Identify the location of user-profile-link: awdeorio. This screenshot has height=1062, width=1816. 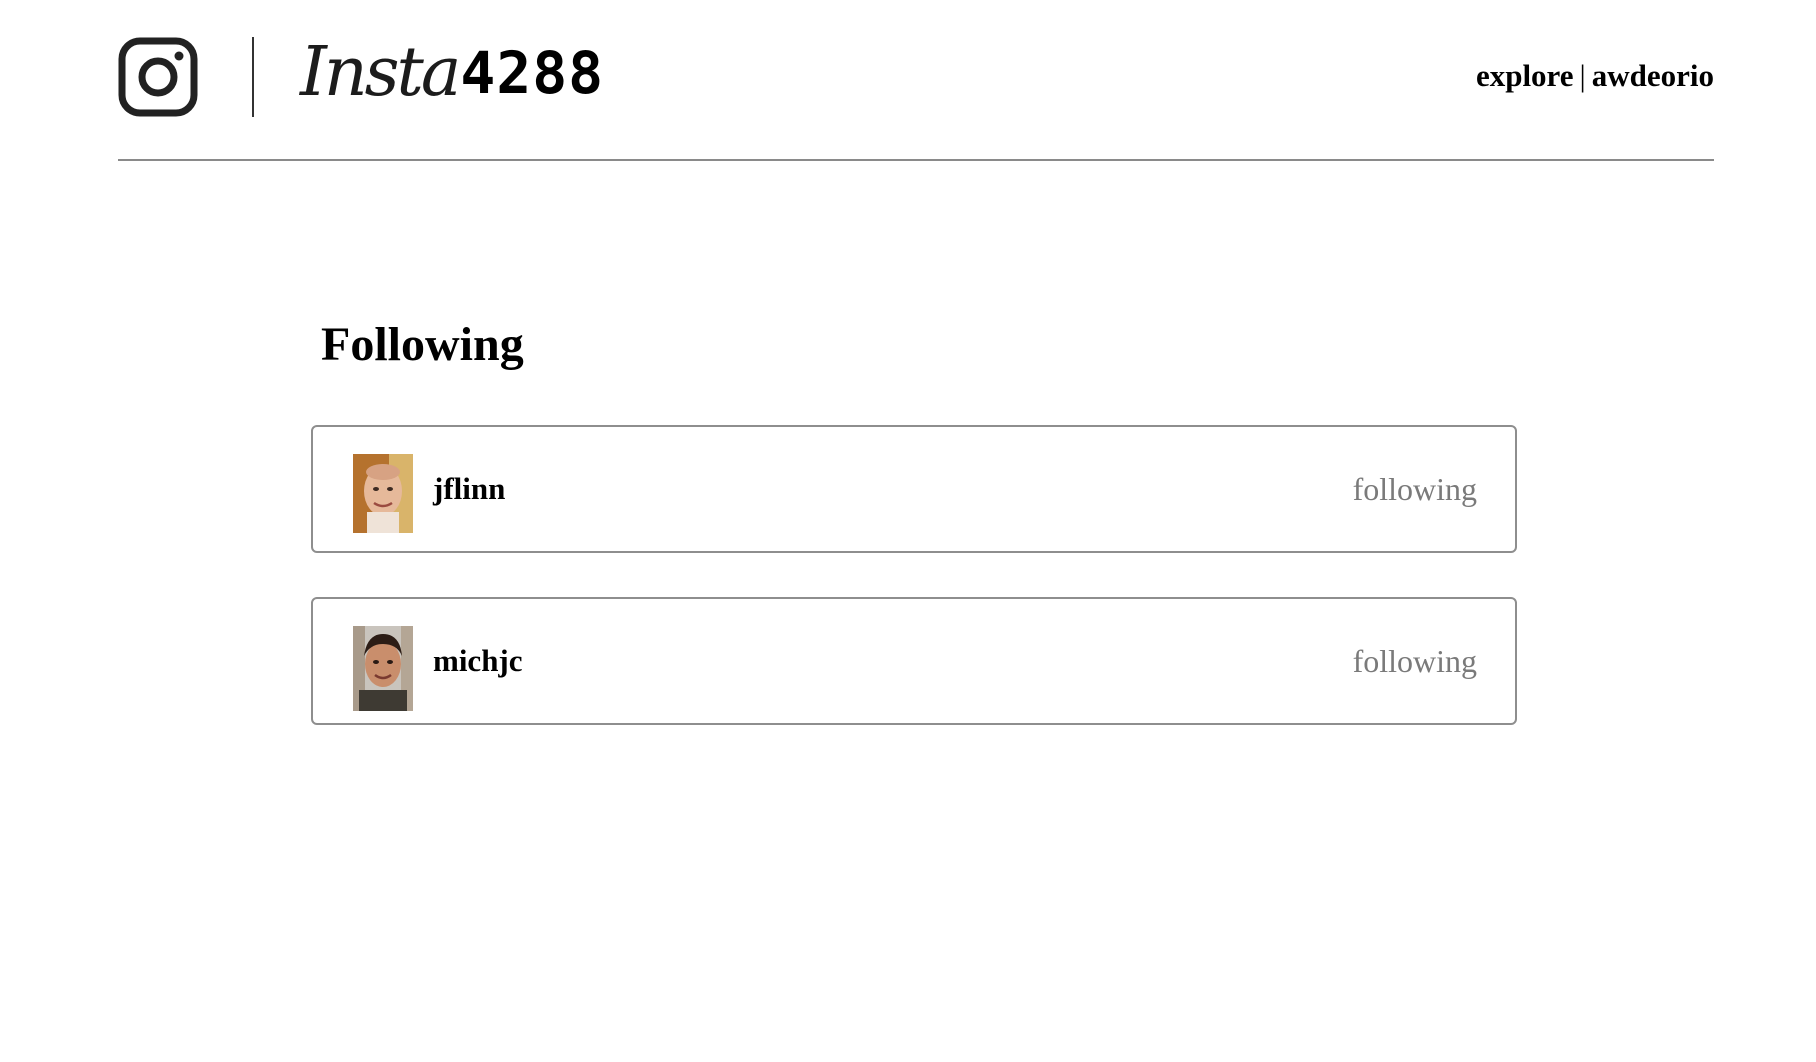
(1653, 75).